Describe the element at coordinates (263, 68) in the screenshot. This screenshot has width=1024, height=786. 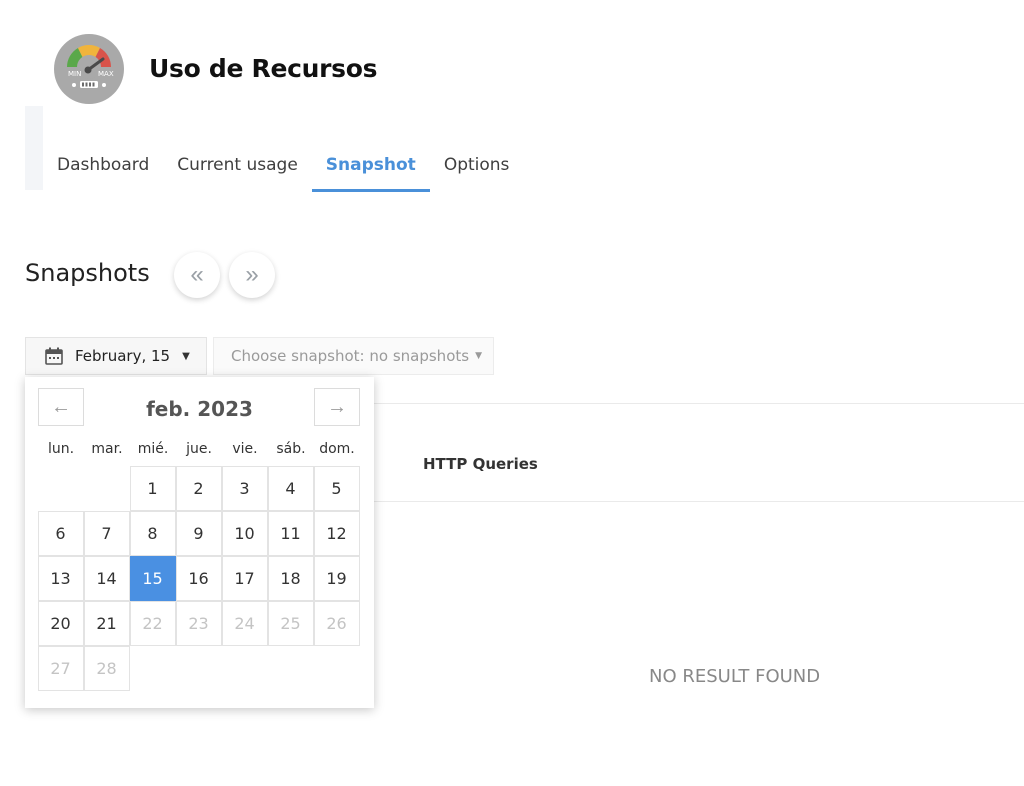
I see `app-title: Uso de Recursos` at that location.